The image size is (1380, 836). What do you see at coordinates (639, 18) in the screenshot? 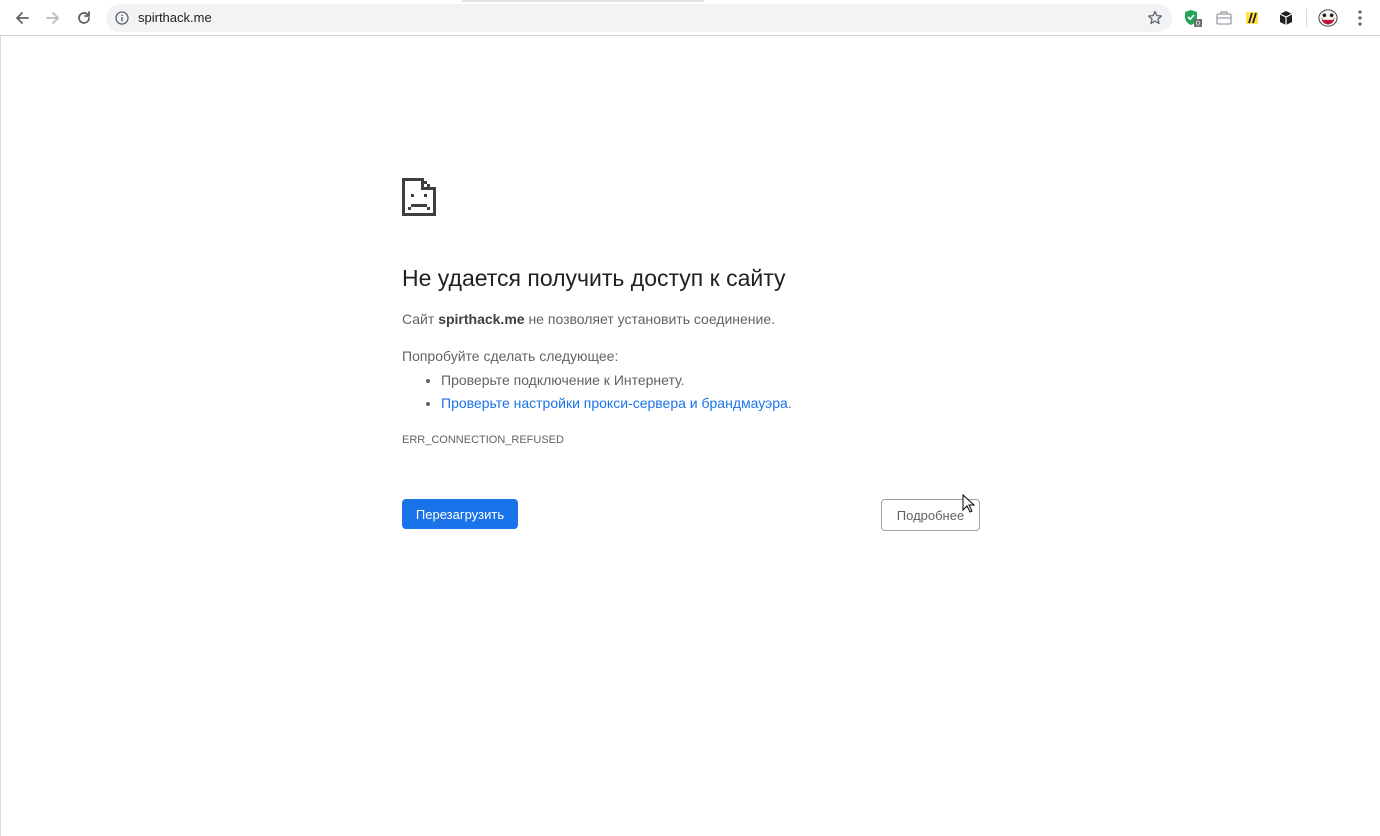
I see `address-bar: spirthack.me` at bounding box center [639, 18].